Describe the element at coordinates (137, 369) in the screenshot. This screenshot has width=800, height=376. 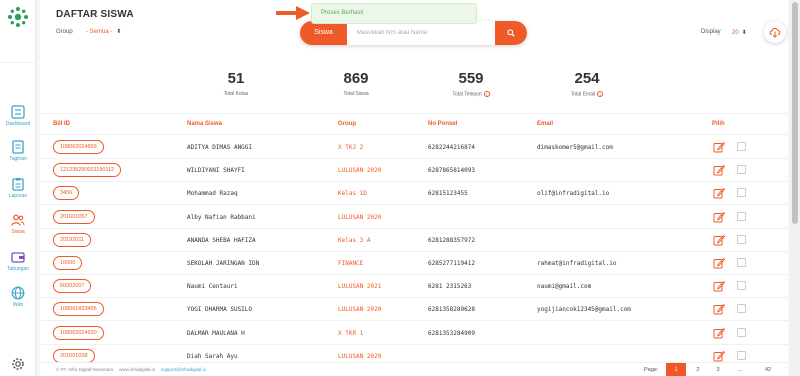
I see `website-link: www.infradigital.io` at that location.